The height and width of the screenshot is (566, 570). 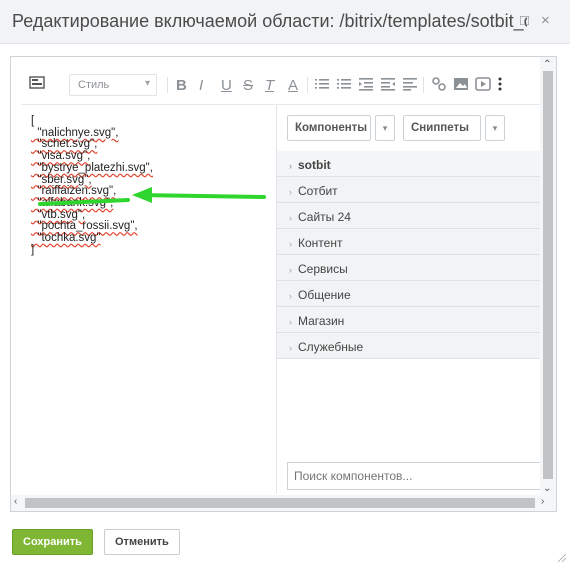 I want to click on more-icon, so click(x=500, y=86).